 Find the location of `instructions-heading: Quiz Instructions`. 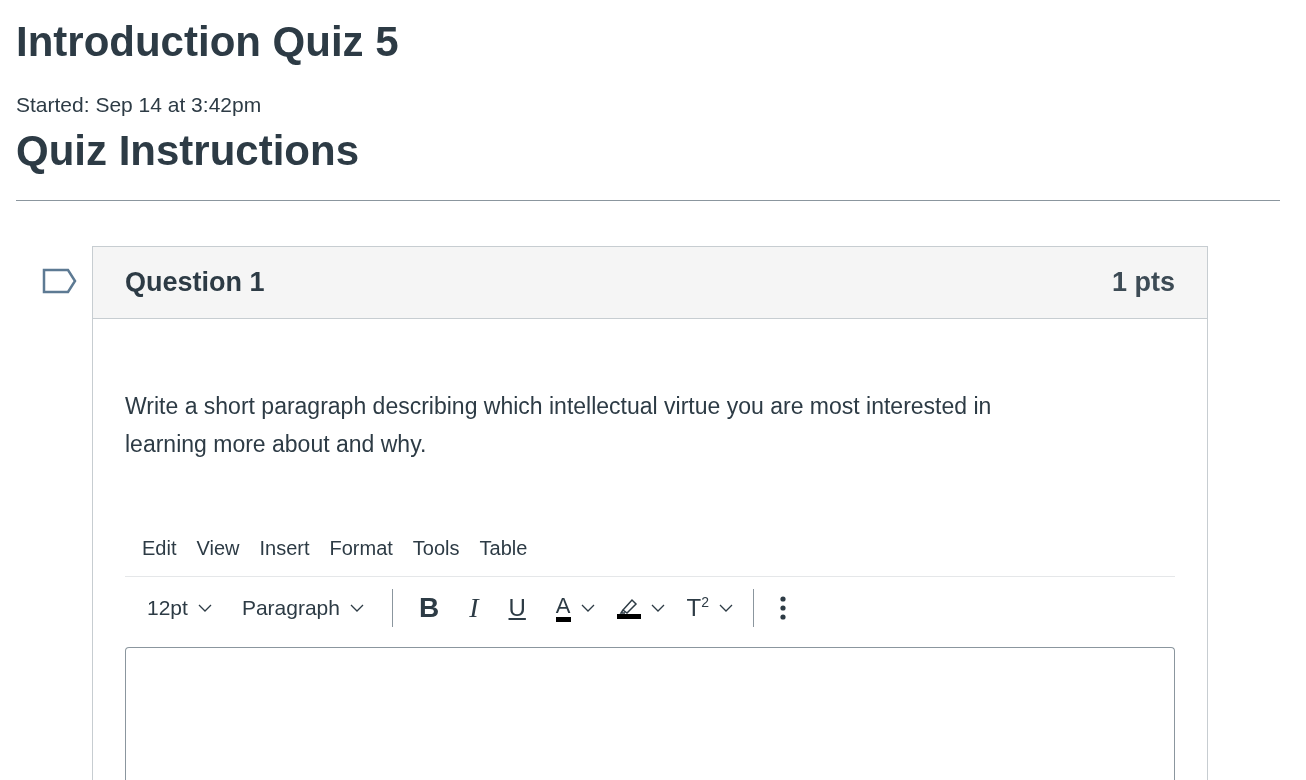

instructions-heading: Quiz Instructions is located at coordinates (188, 151).